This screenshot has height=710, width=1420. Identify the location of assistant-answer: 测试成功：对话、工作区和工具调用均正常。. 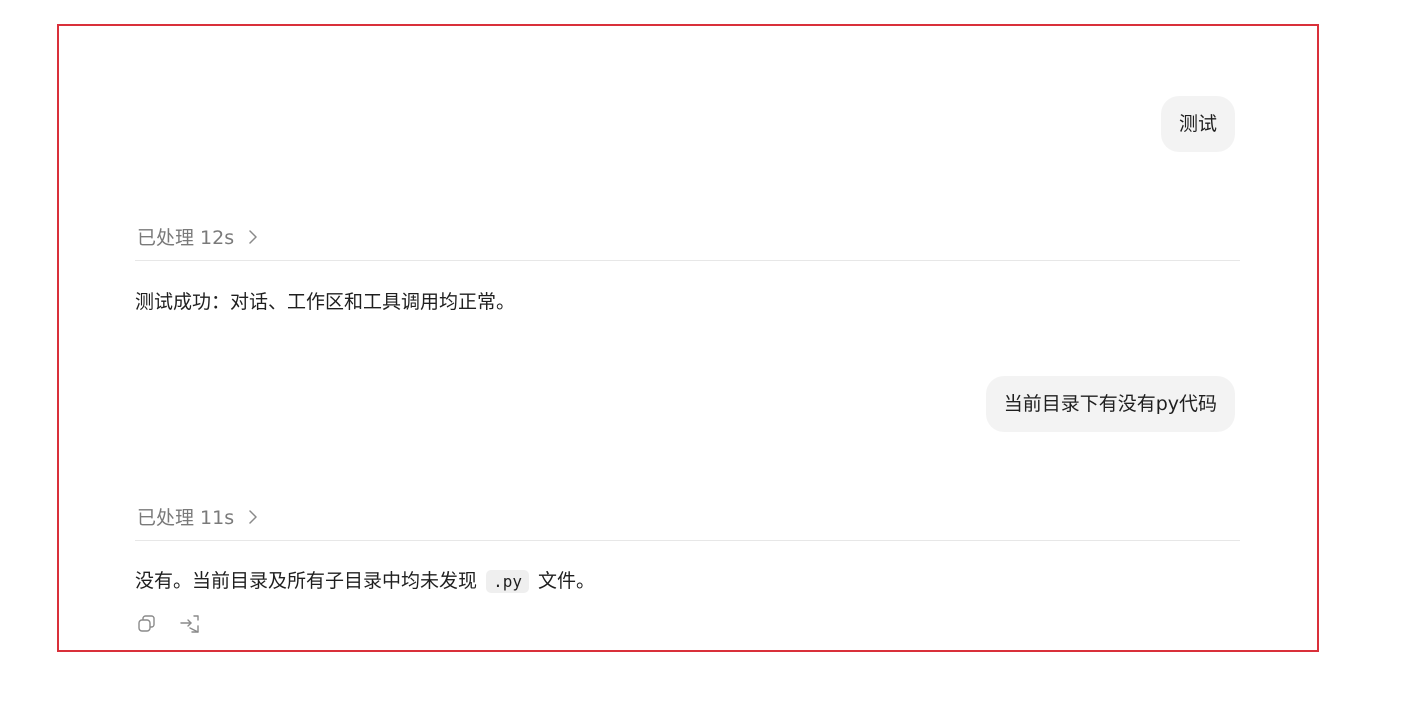
(325, 302).